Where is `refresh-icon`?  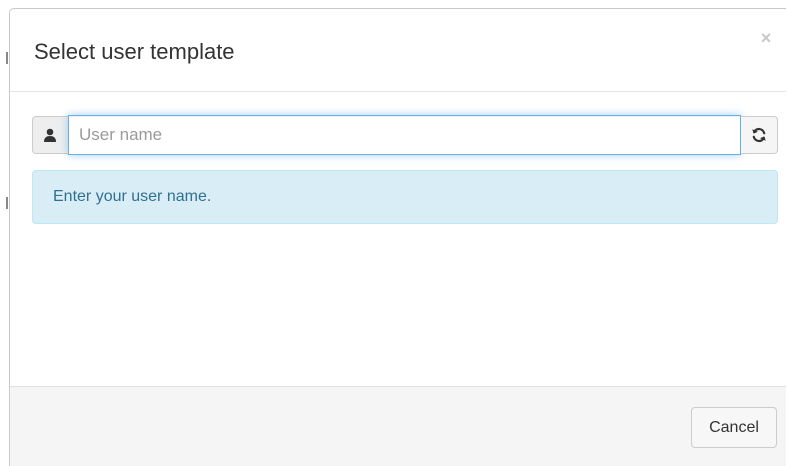 refresh-icon is located at coordinates (759, 135).